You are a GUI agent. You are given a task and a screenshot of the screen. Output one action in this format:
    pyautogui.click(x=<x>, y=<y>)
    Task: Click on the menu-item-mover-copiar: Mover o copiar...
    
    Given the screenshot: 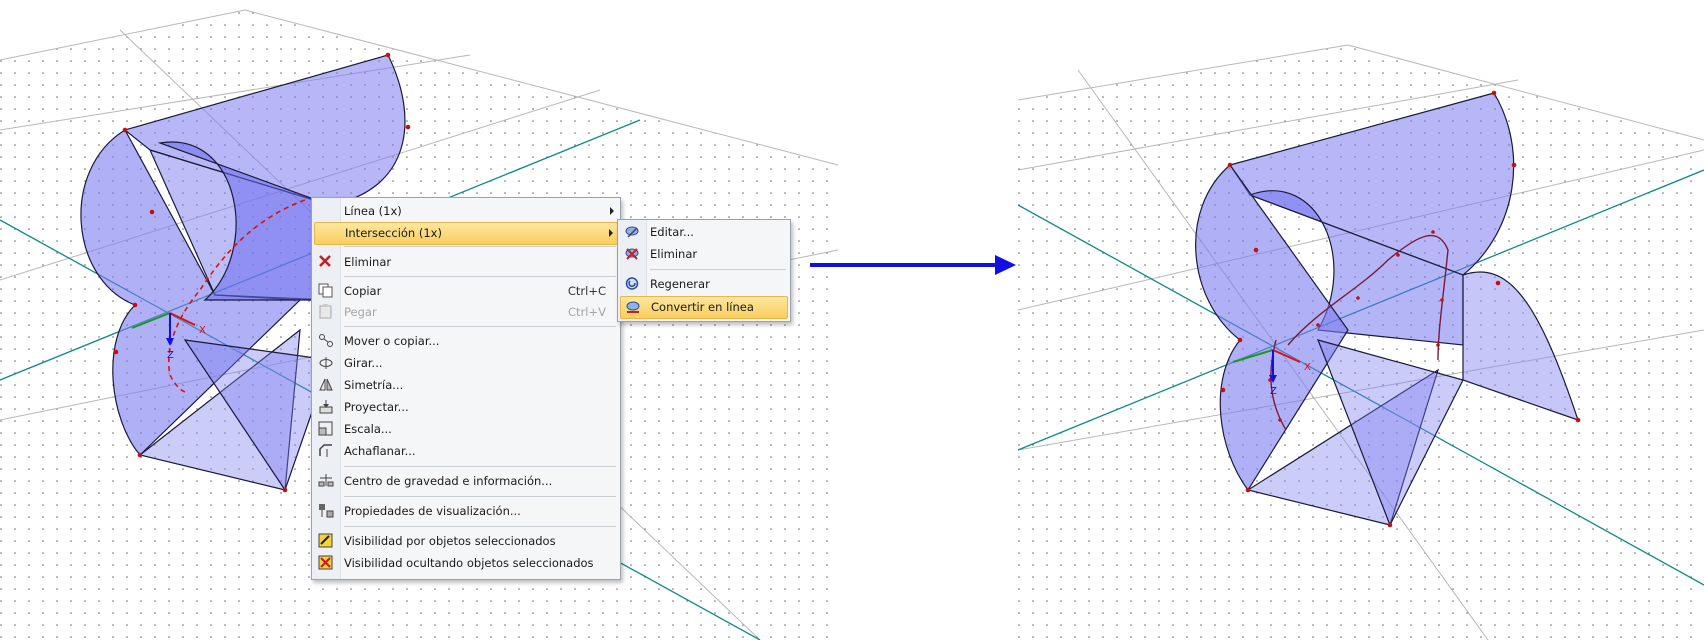 What is the action you would take?
    pyautogui.click(x=466, y=341)
    